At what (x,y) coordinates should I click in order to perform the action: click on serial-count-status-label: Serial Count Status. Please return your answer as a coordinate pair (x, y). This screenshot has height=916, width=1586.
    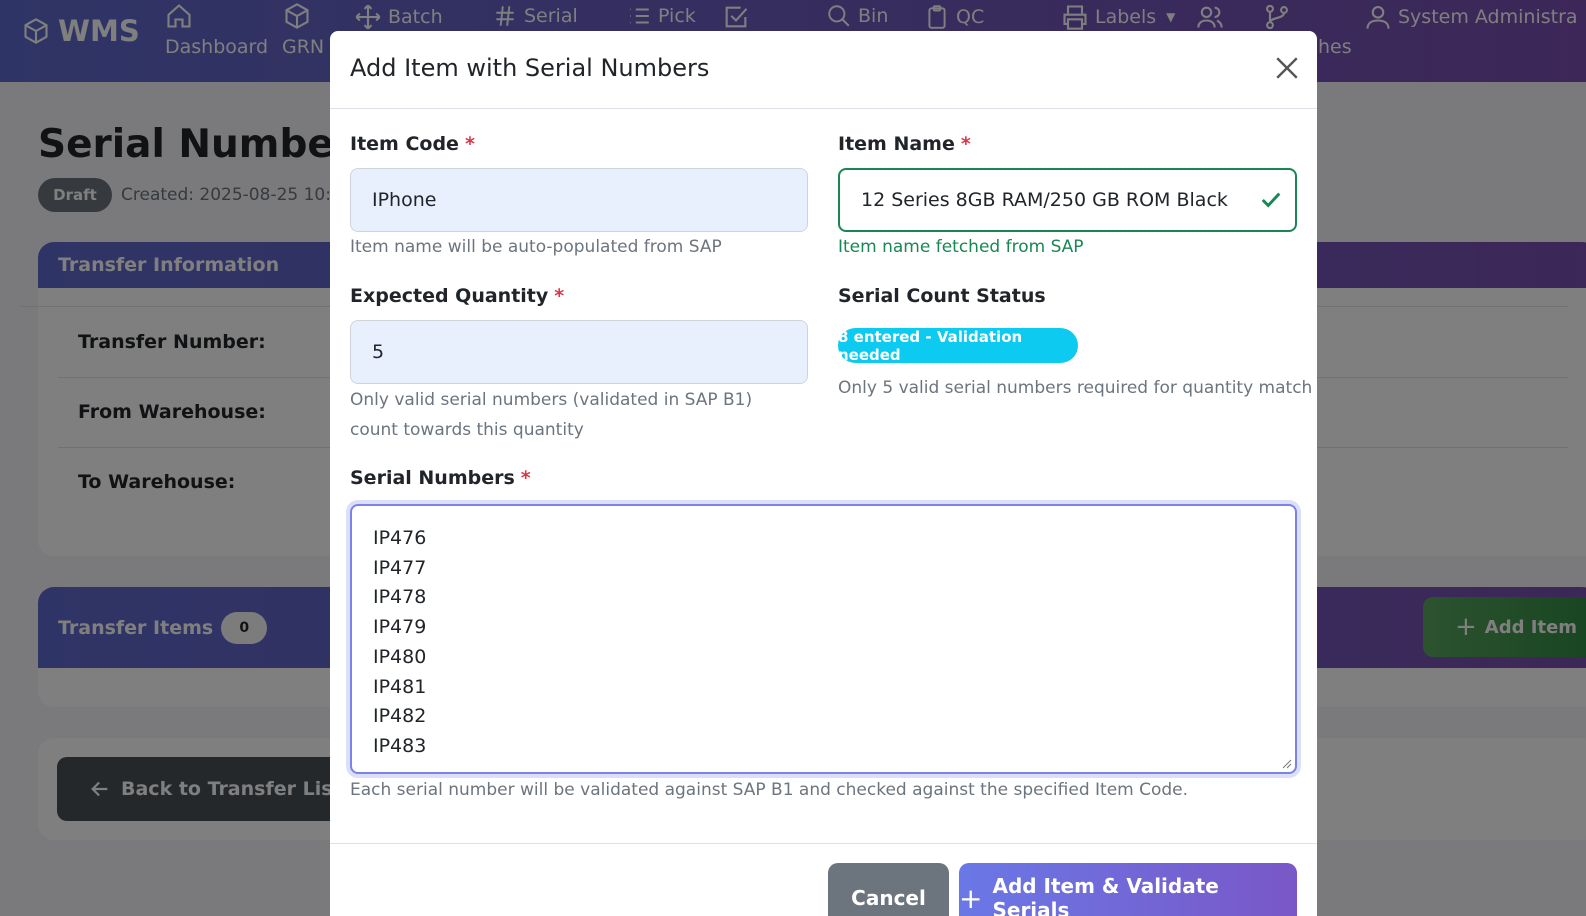
    Looking at the image, I should click on (942, 296).